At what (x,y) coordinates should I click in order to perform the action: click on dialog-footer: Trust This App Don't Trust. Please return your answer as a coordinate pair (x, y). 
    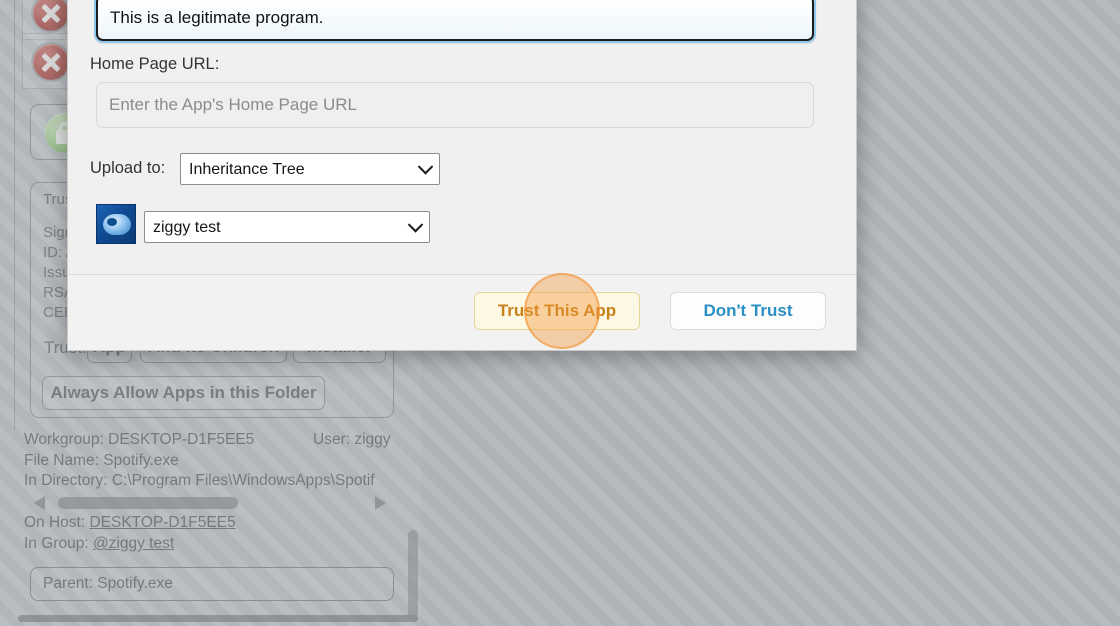
    Looking at the image, I should click on (462, 312).